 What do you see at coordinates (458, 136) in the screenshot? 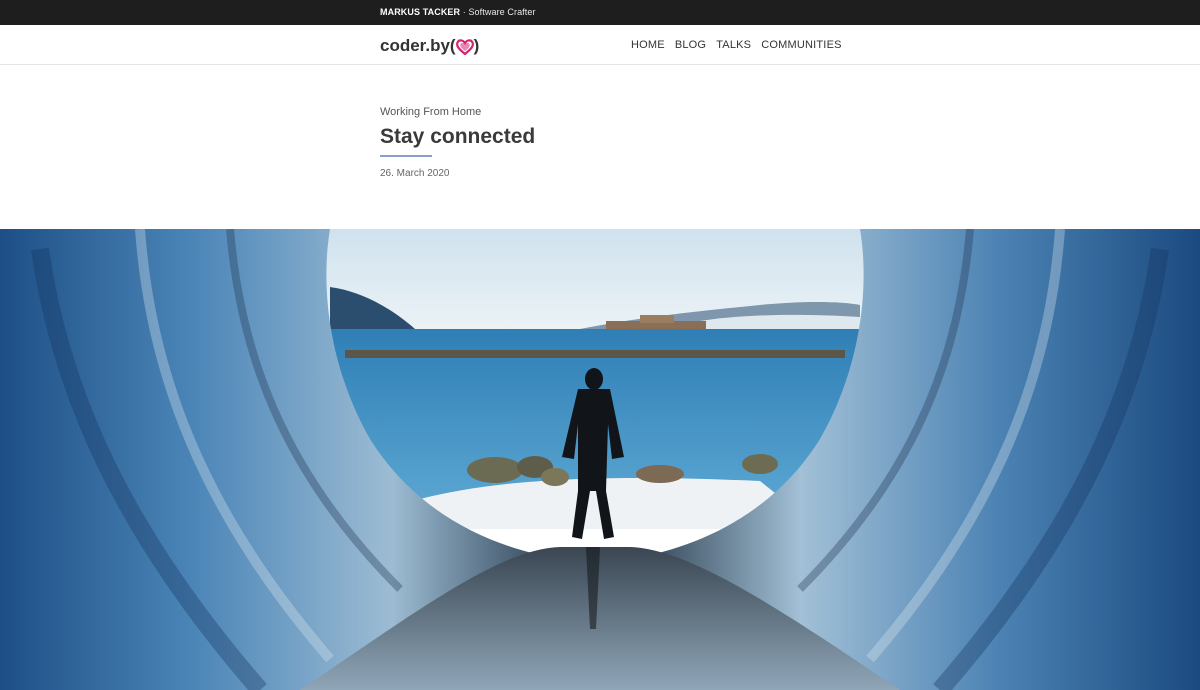
I see `post-title: Stay connected` at bounding box center [458, 136].